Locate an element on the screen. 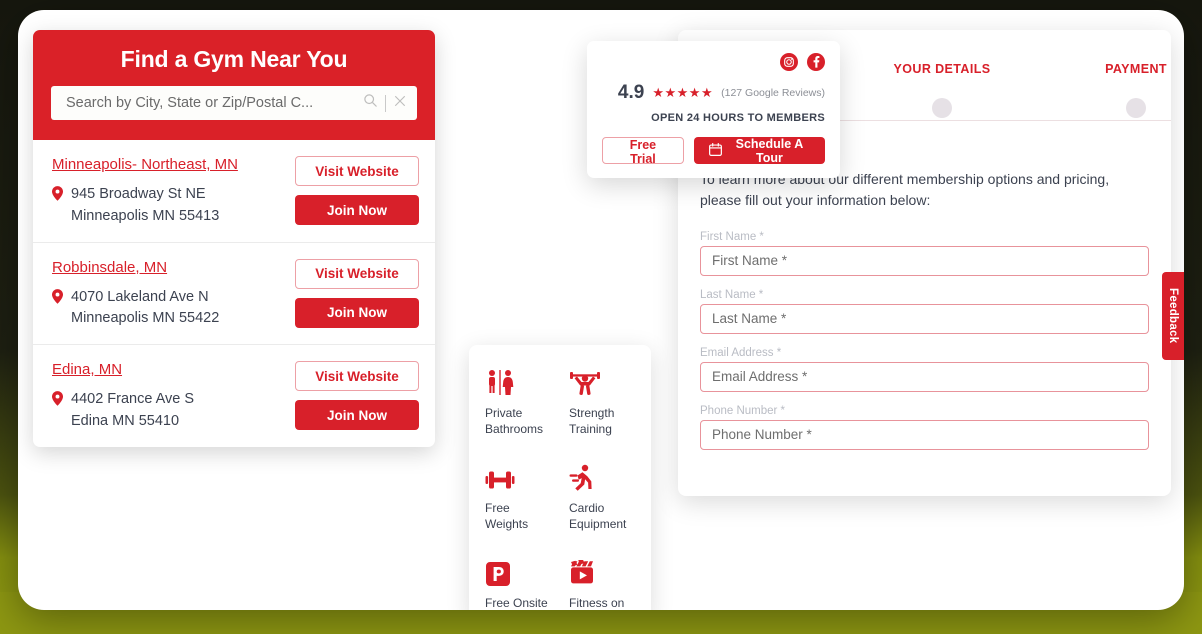 This screenshot has height=634, width=1202. amenity-label-line2: Weights is located at coordinates (507, 524).